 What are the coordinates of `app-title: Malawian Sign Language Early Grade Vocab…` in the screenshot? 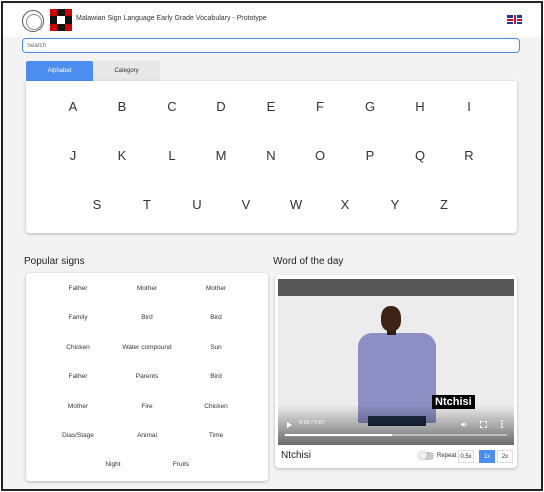 It's located at (171, 18).